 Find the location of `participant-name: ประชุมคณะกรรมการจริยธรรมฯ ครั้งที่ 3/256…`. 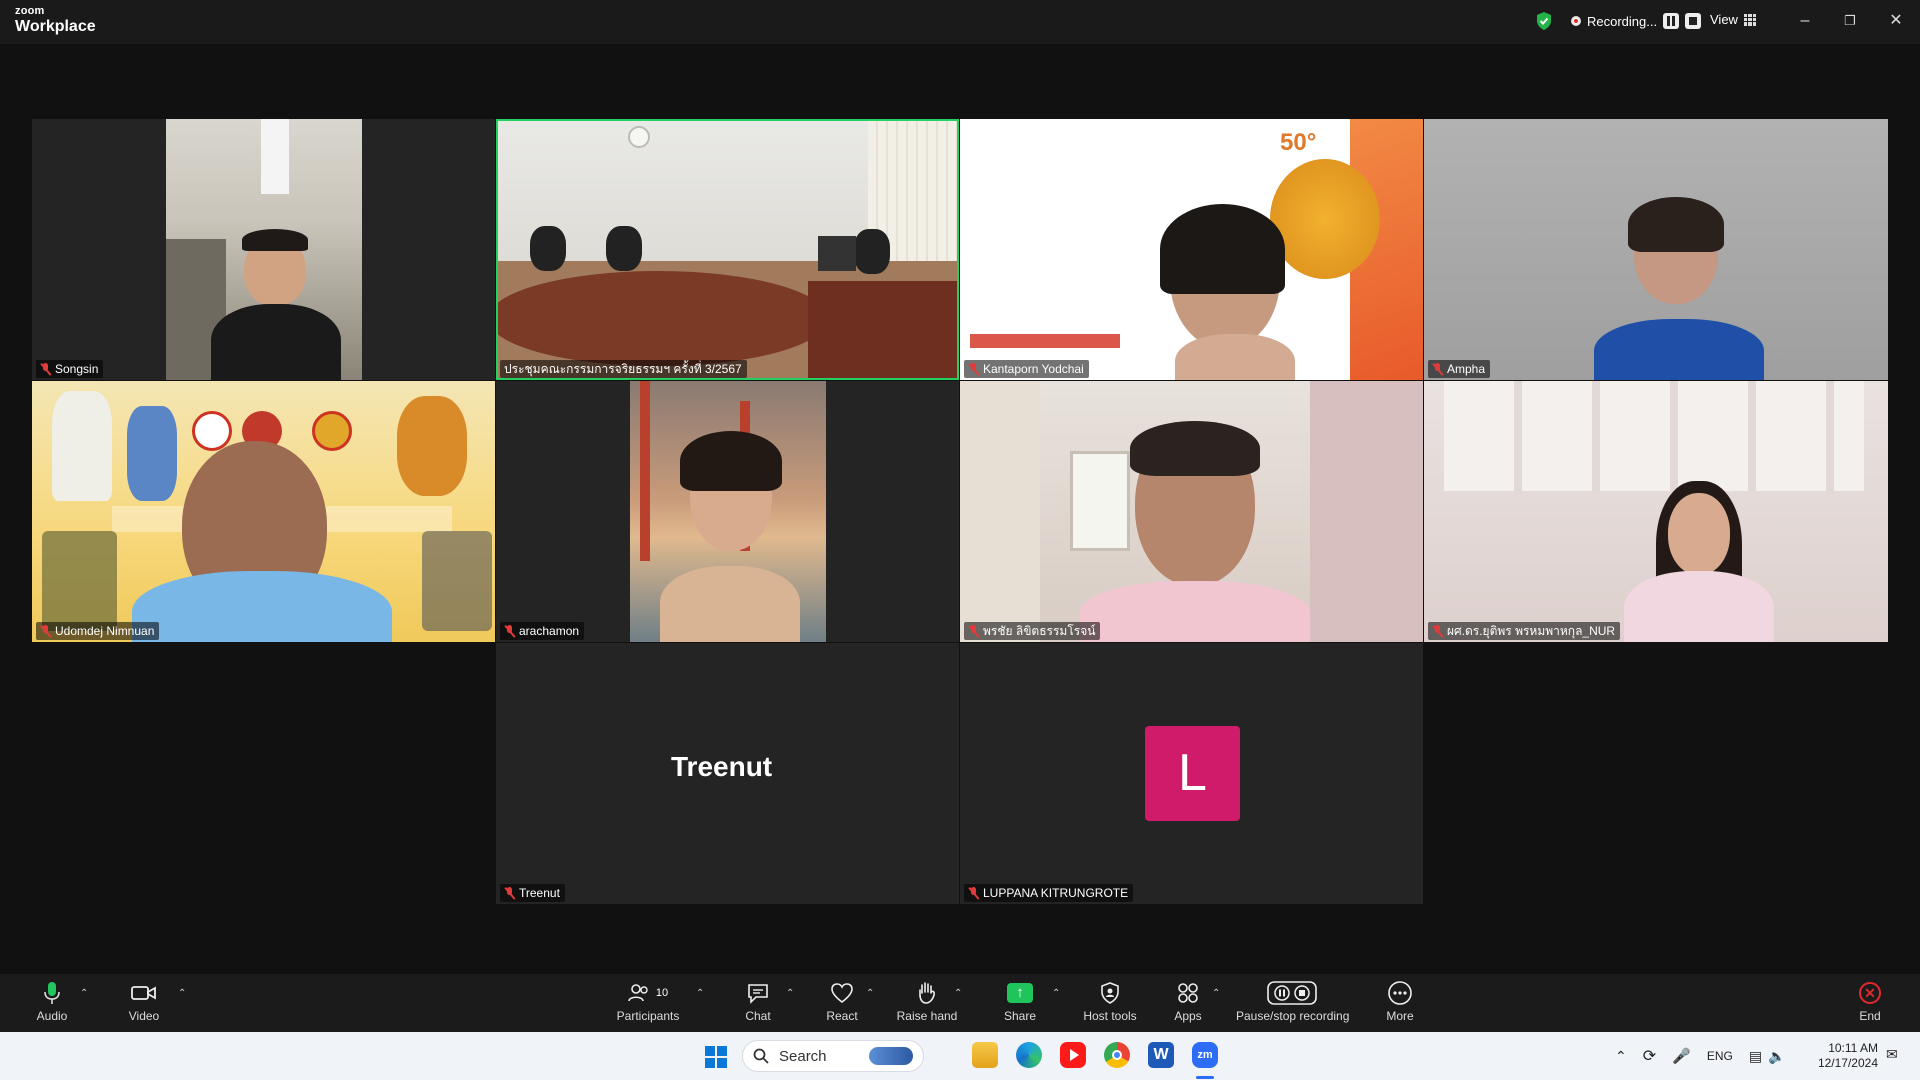

participant-name: ประชุมคณะกรรมการจริยธรรมฯ ครั้งที่ 3/256… is located at coordinates (623, 369).